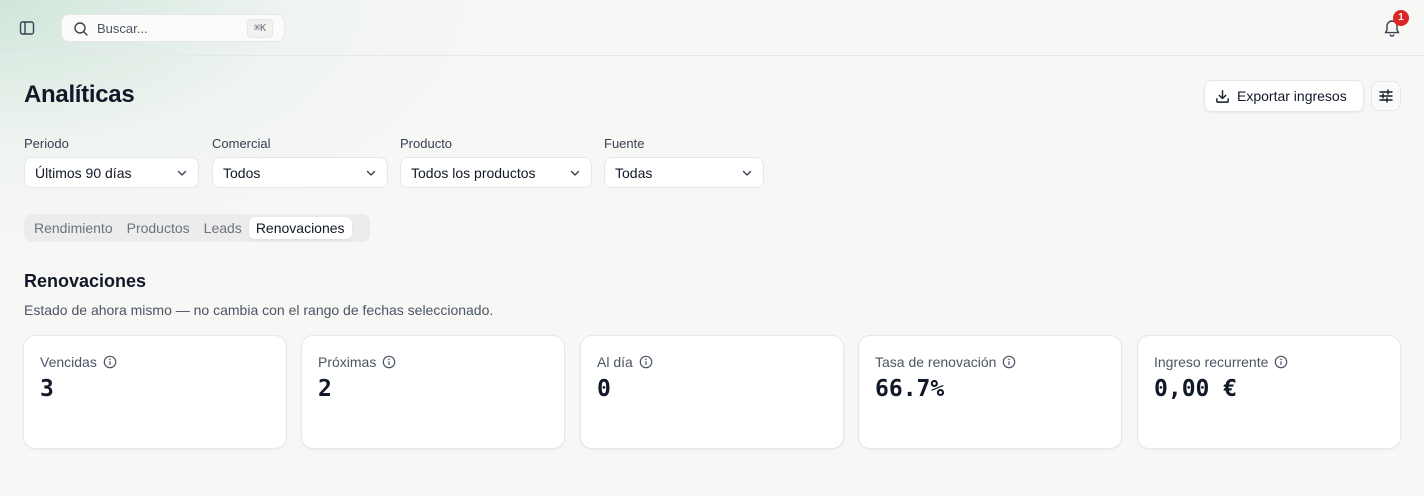 The height and width of the screenshot is (496, 1424). What do you see at coordinates (1401, 18) in the screenshot?
I see `notification-badge: 1` at bounding box center [1401, 18].